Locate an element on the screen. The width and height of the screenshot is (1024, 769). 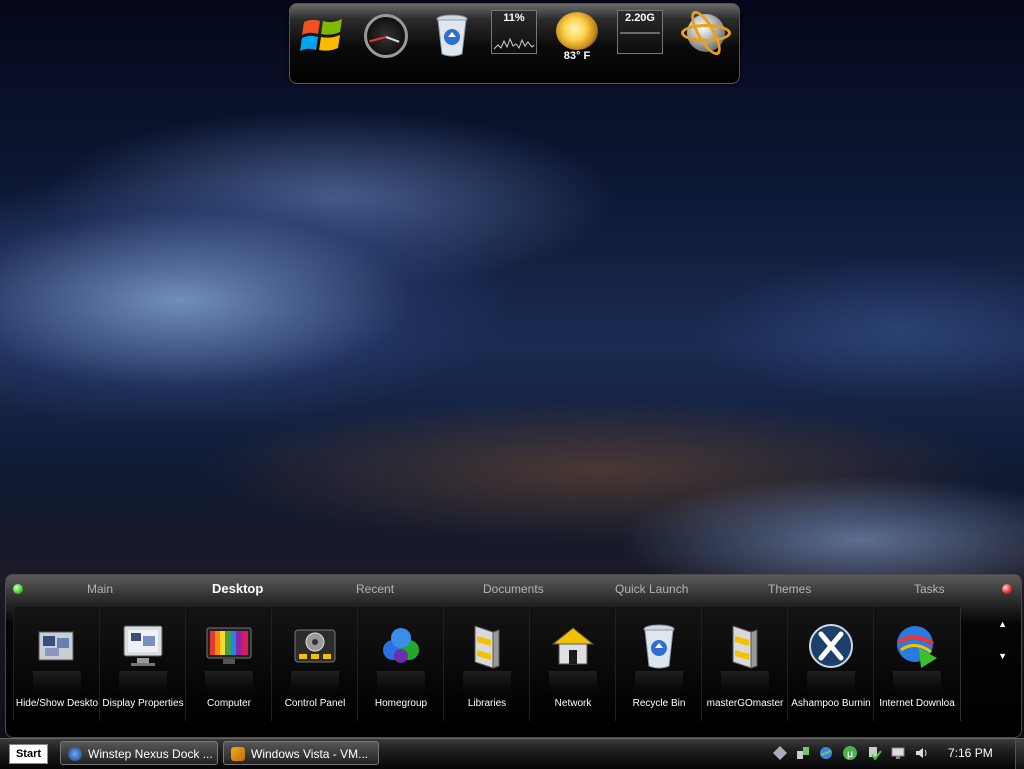
dock-item-computer: Computer is located at coordinates (229, 664).